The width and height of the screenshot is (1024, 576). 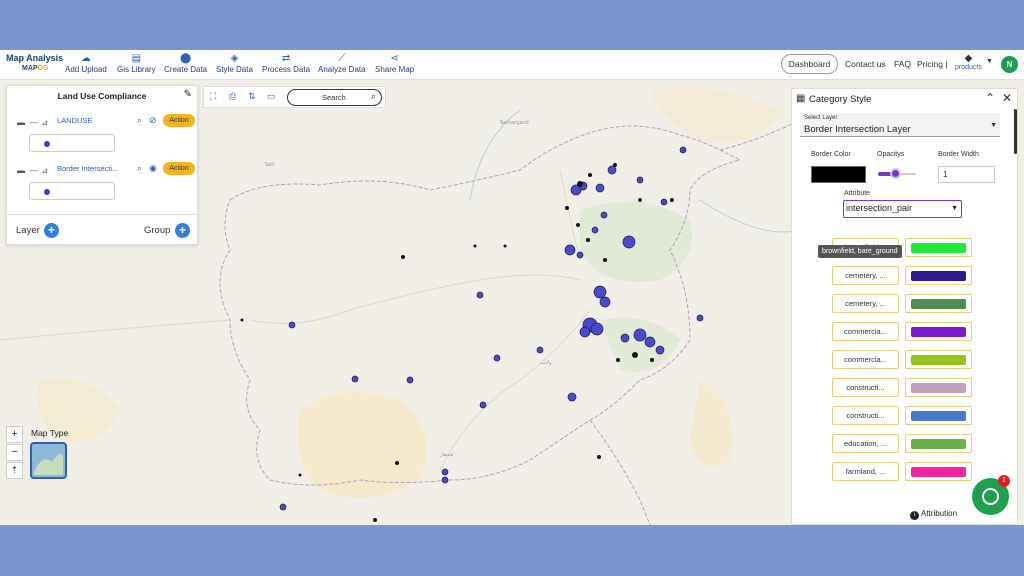 I want to click on close-icon: ✕, so click(x=1007, y=98).